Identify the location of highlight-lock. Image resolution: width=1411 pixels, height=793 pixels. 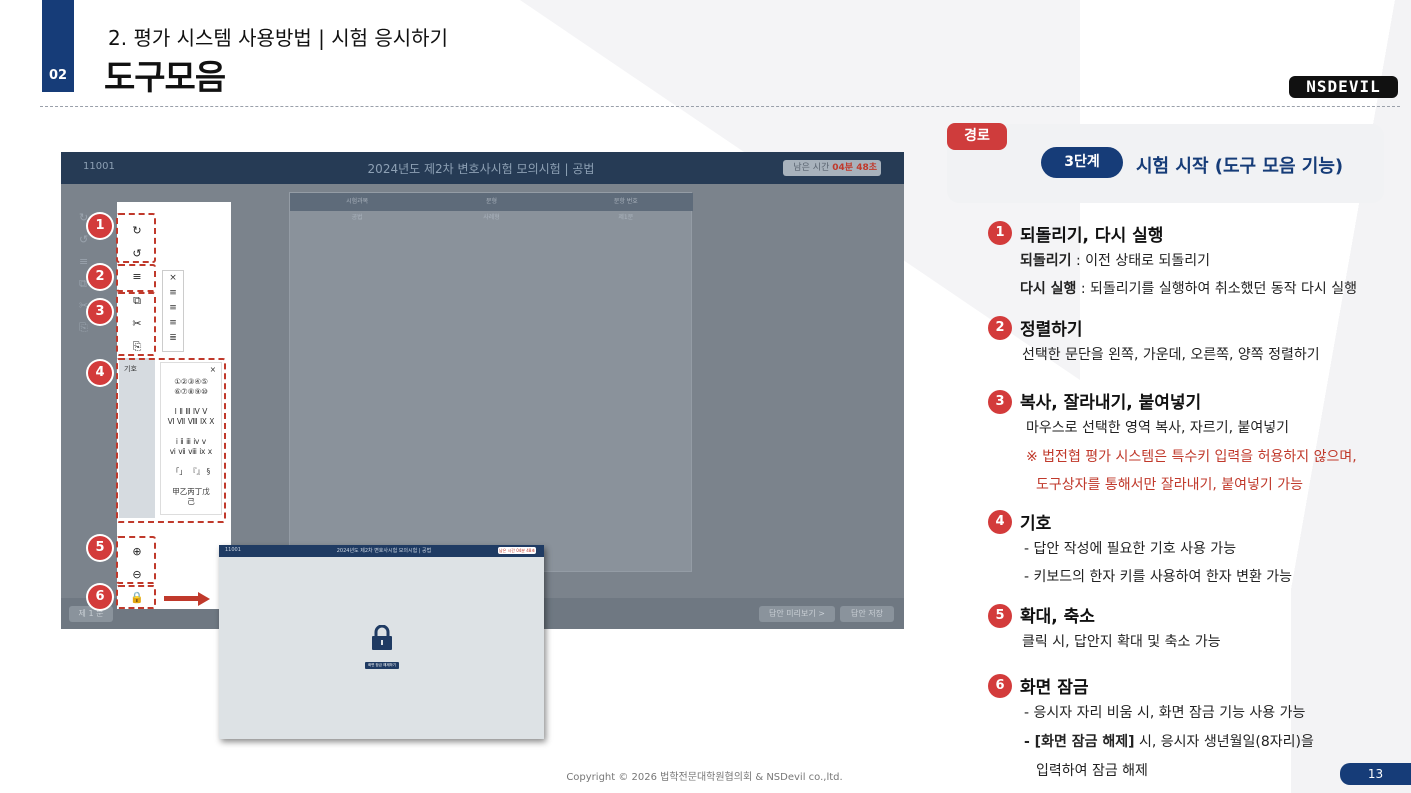
(136, 597).